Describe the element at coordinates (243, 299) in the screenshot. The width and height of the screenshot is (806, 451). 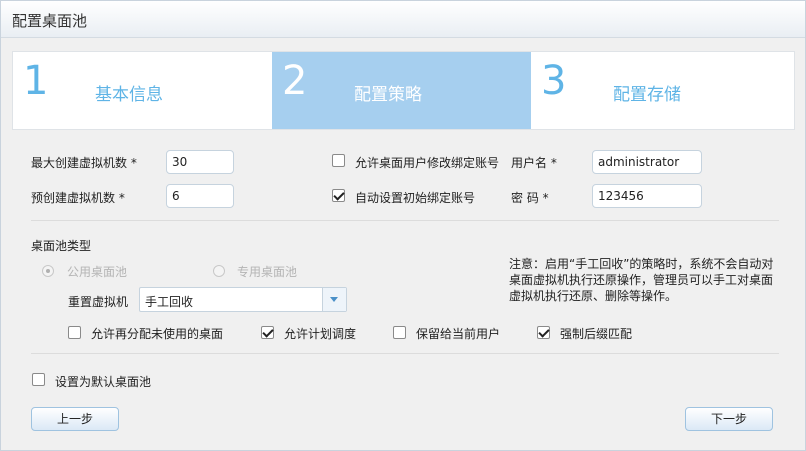
I see `reset-vm-select: 手工回收` at that location.